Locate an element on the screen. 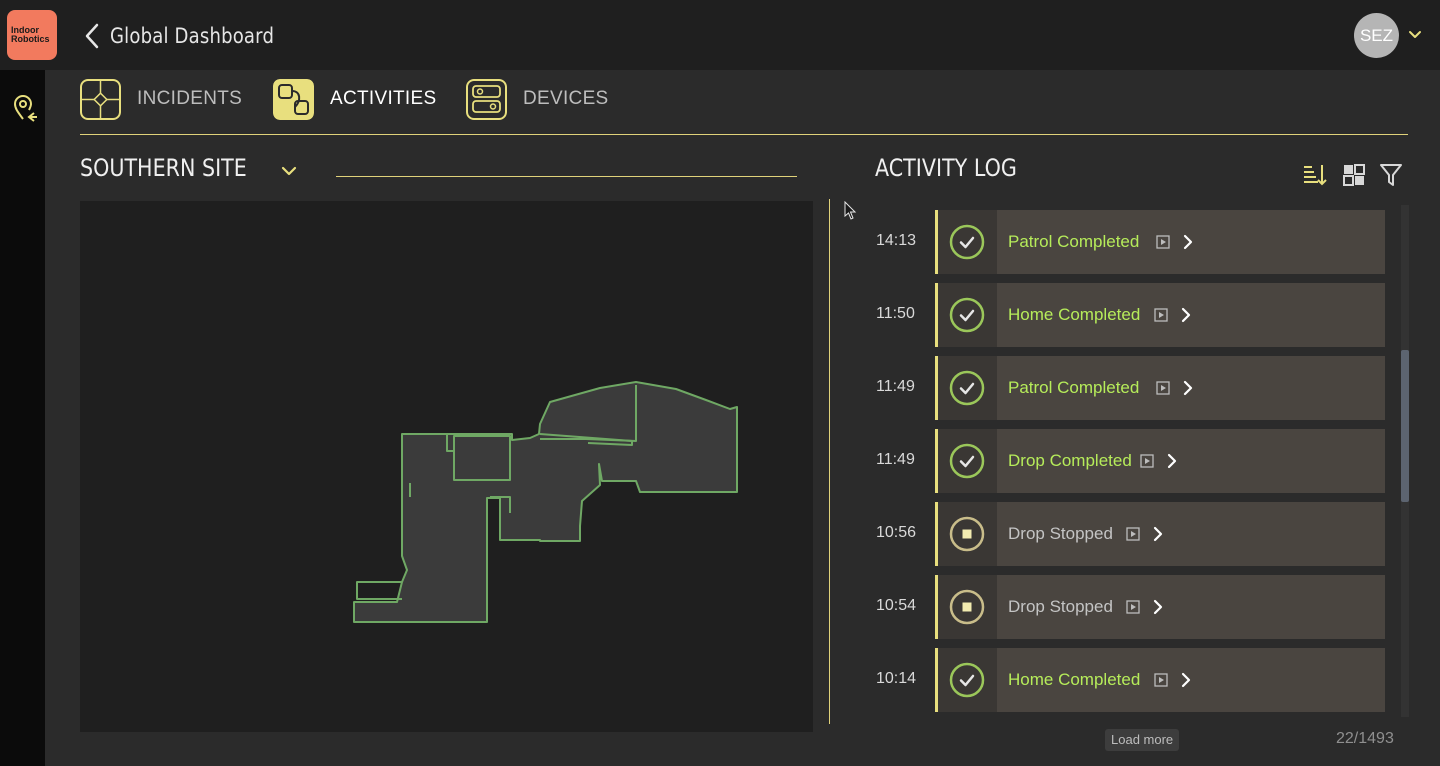 The width and height of the screenshot is (1440, 766). panel-divider is located at coordinates (829, 461).